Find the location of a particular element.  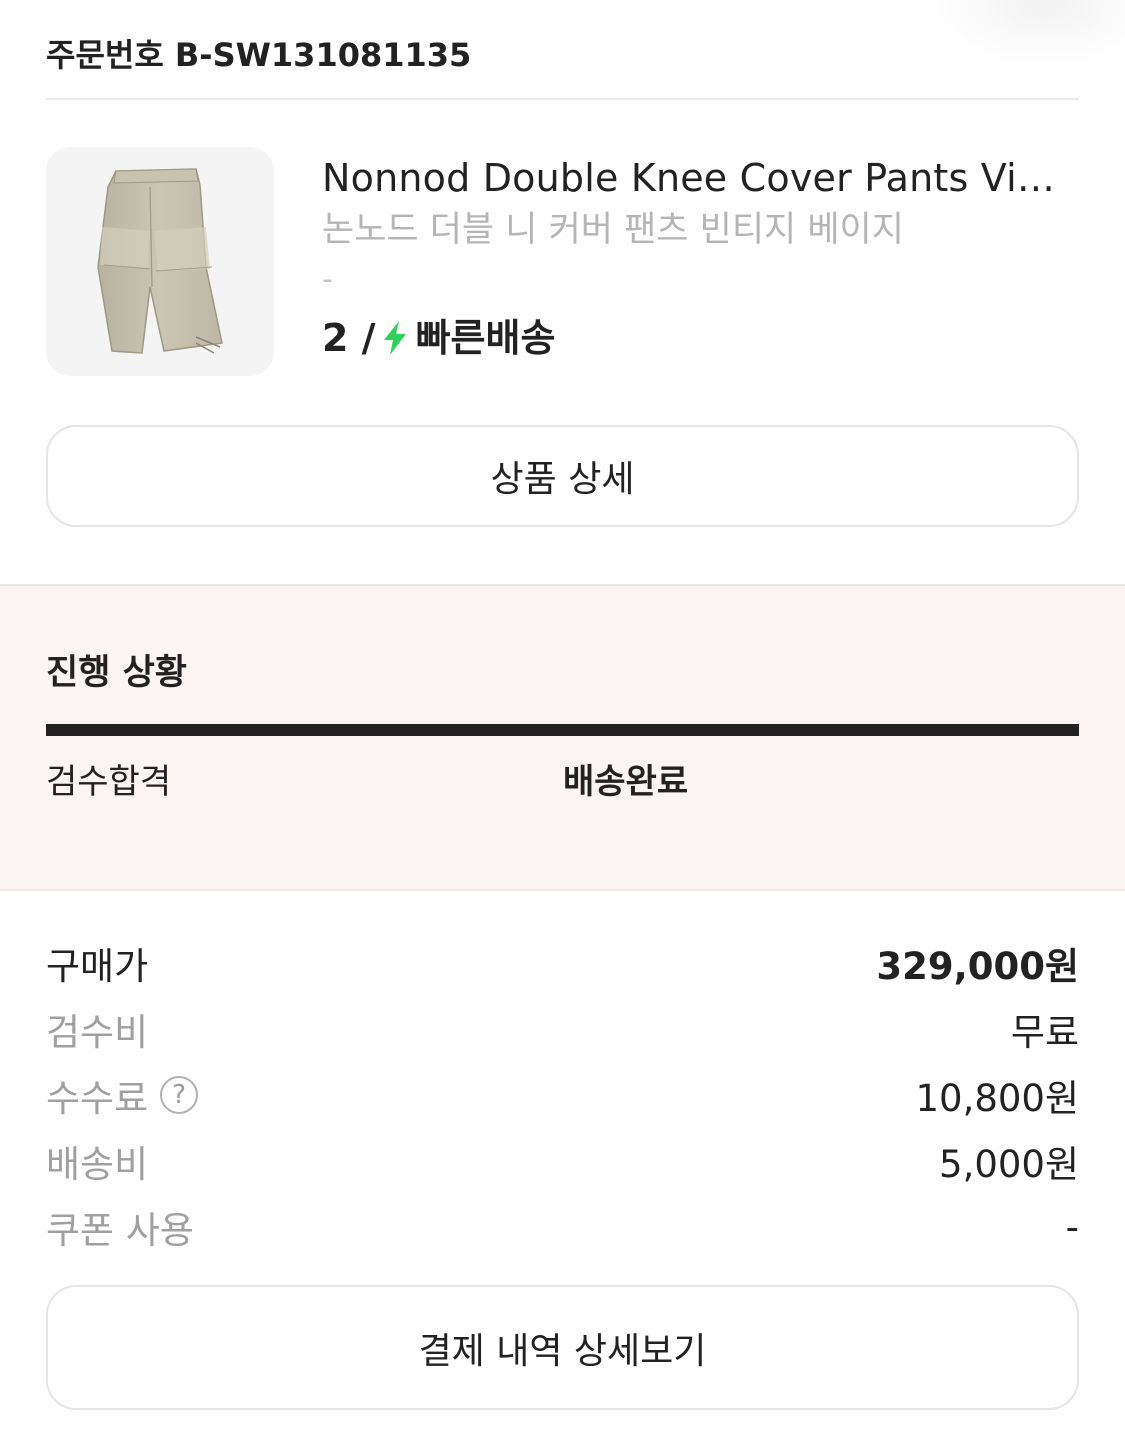

price-value: - is located at coordinates (1072, 1227).